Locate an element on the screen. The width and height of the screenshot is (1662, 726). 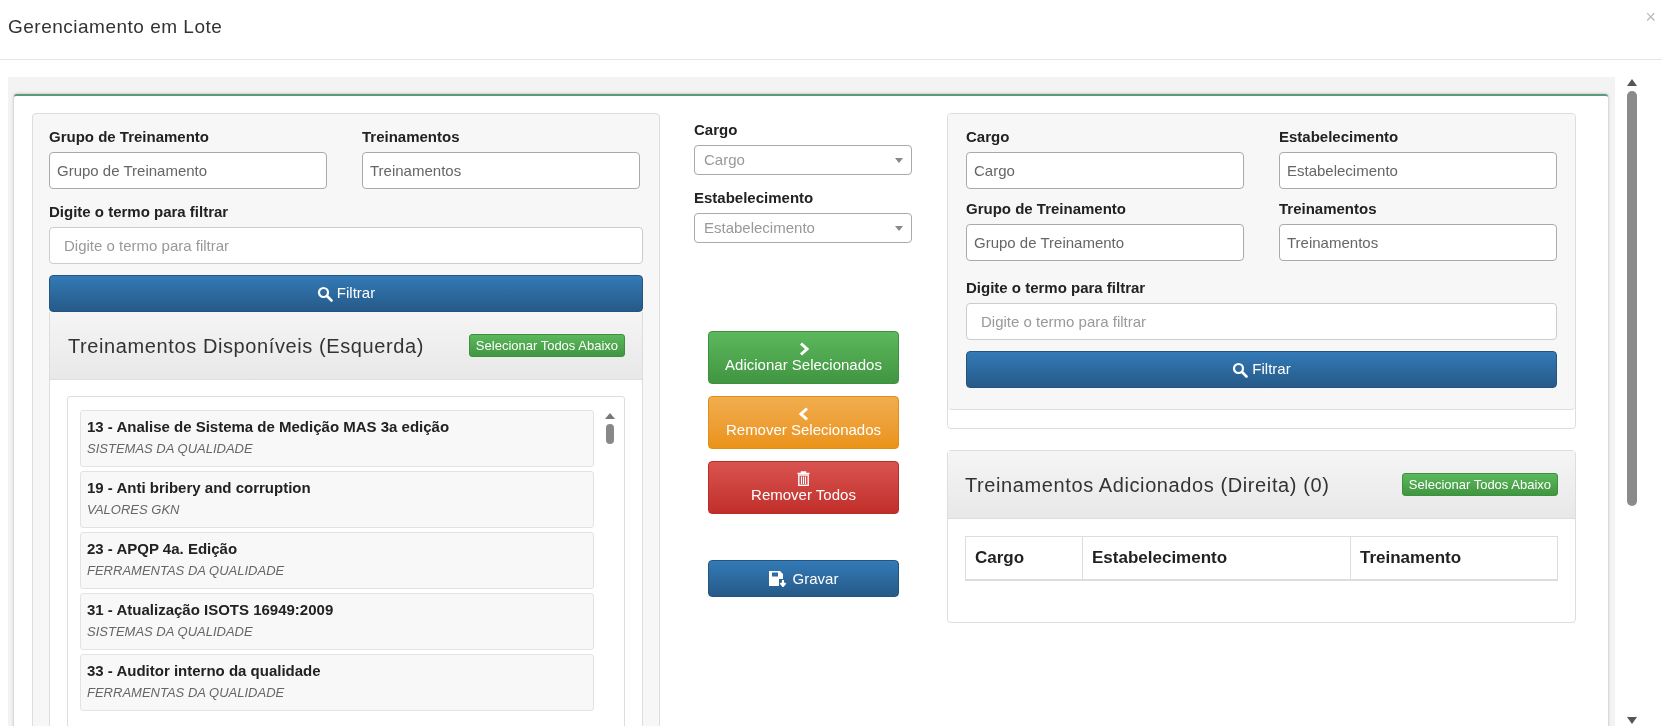
trash-icon is located at coordinates (803, 478).